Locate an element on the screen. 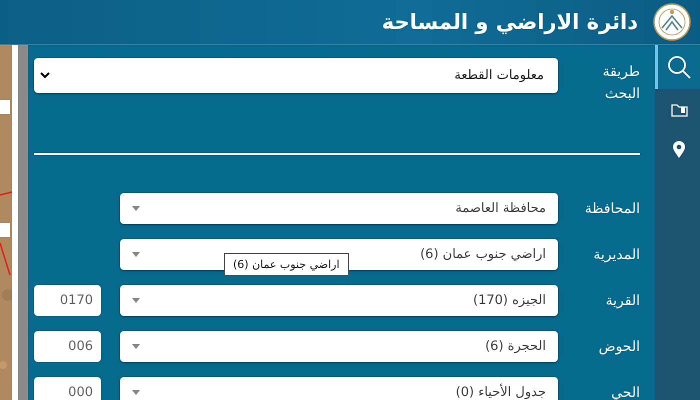  app-title: دائرة الاراضي و المساحة is located at coordinates (510, 22).